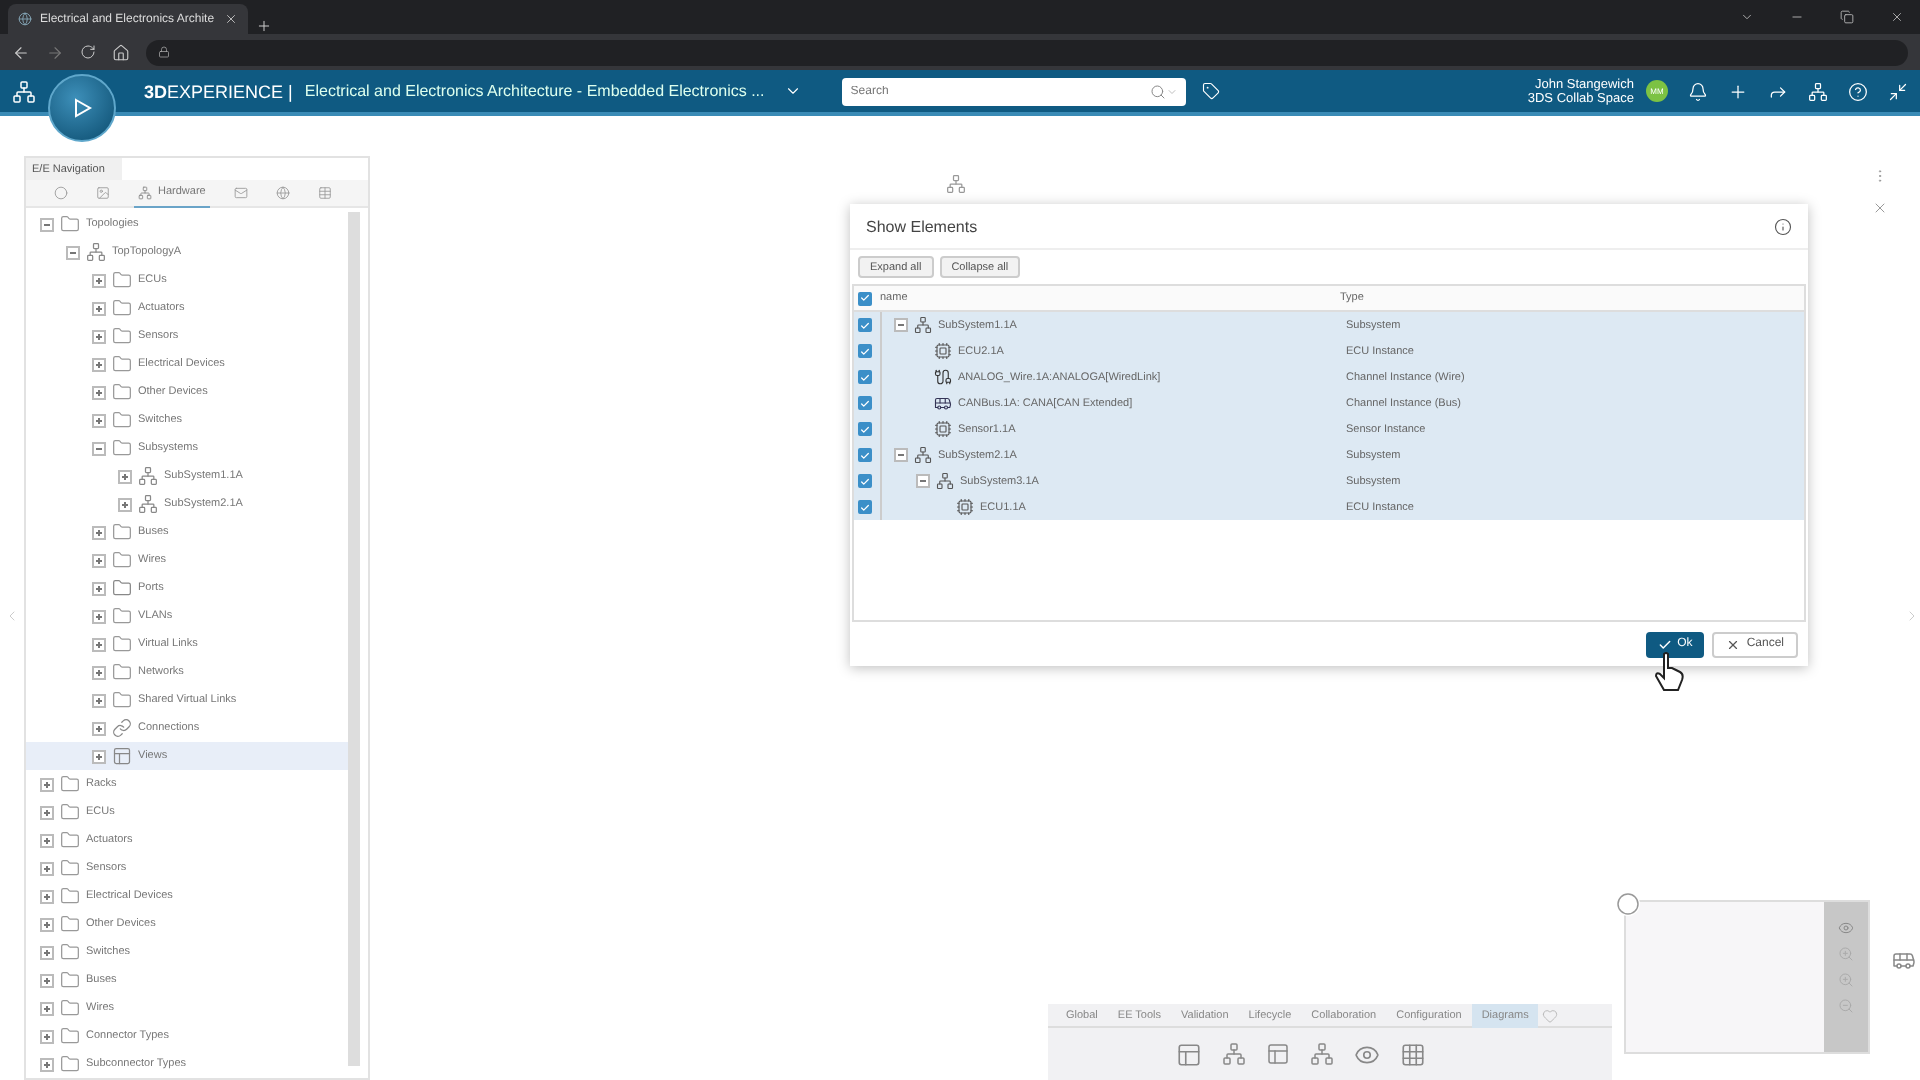 This screenshot has height=1080, width=1920. What do you see at coordinates (965, 507) in the screenshot?
I see `chip-icon` at bounding box center [965, 507].